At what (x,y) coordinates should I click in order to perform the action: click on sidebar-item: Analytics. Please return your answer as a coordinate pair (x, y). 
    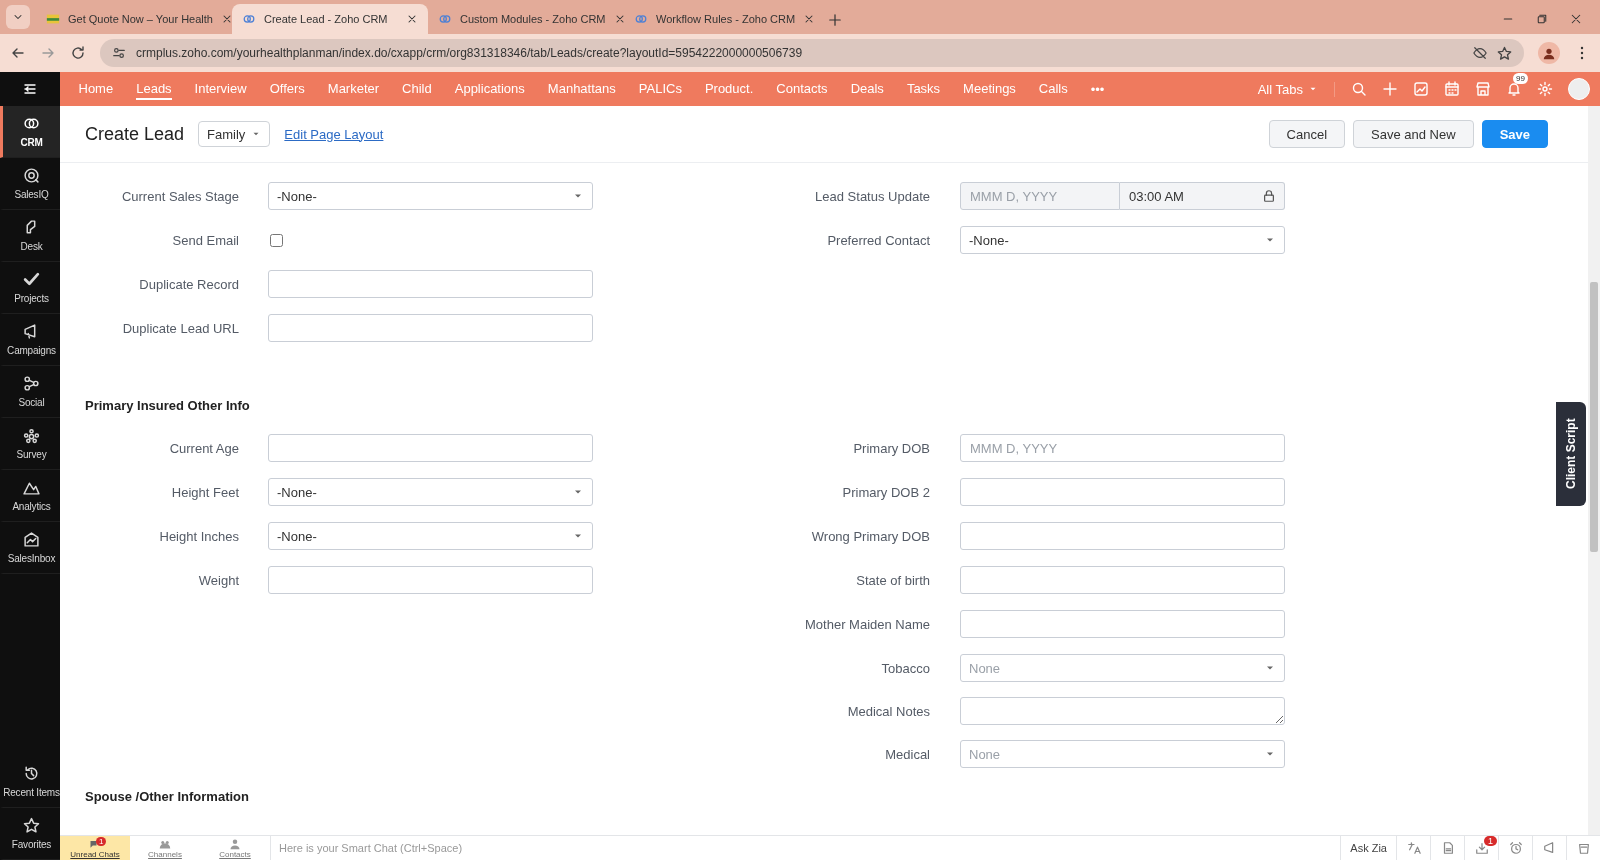
    Looking at the image, I should click on (30, 496).